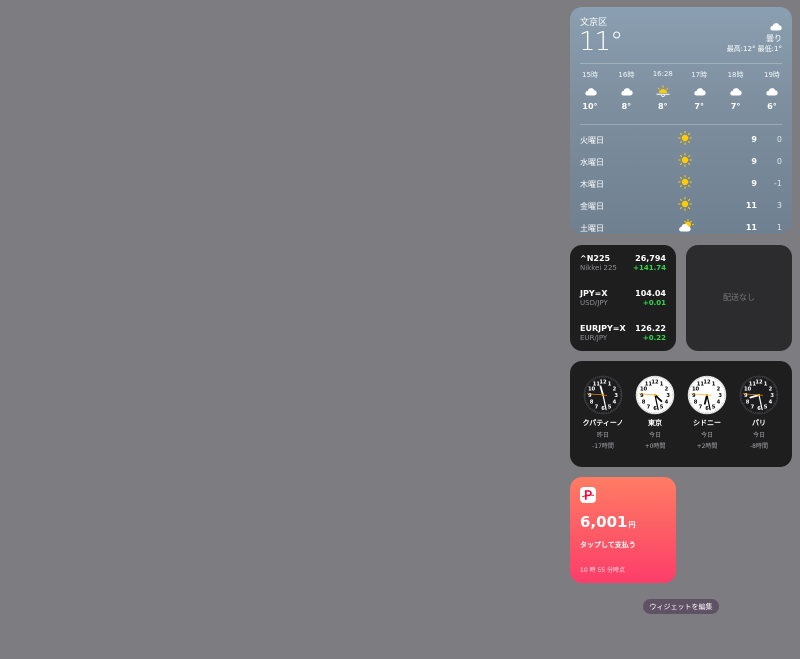 This screenshot has height=659, width=800. Describe the element at coordinates (632, 525) in the screenshot. I see `balance-unit: 円` at that location.